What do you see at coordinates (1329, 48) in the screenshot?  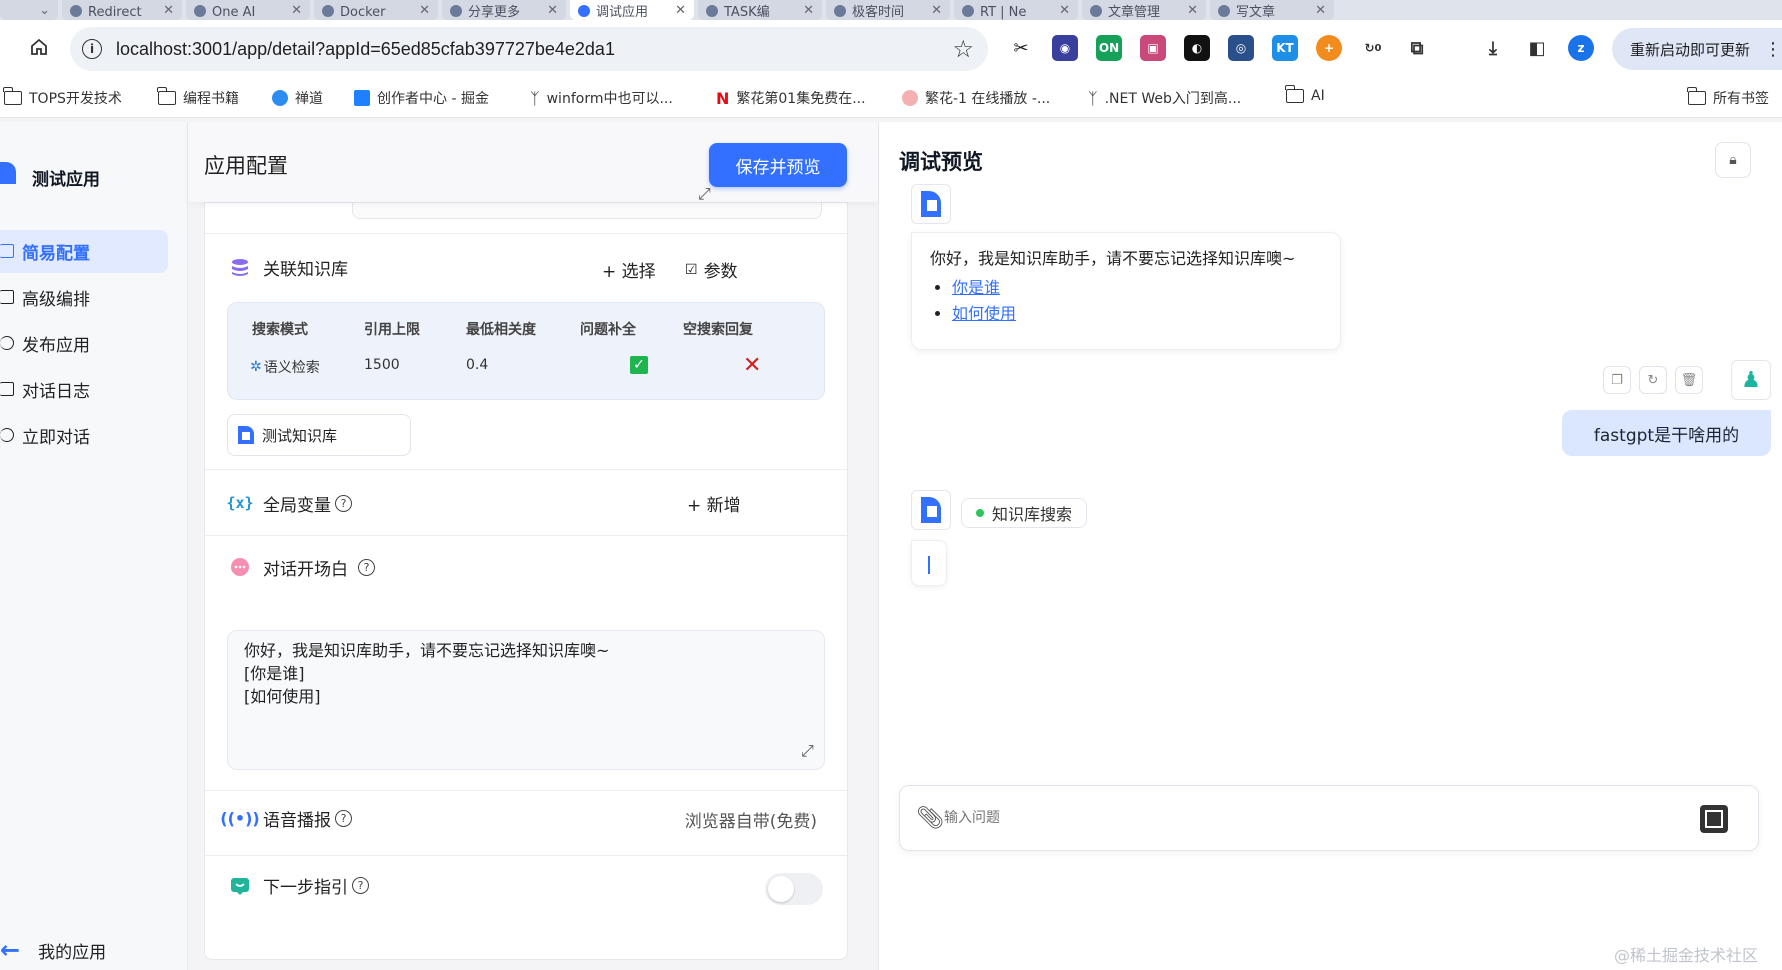 I see `extension-plus-icon: +` at bounding box center [1329, 48].